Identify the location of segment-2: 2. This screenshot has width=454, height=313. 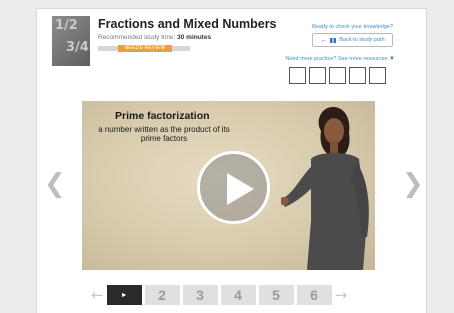
(162, 295).